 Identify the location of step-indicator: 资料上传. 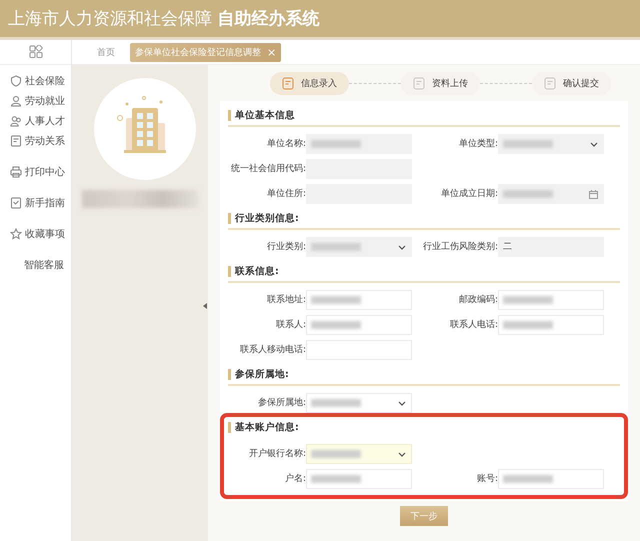
(440, 83).